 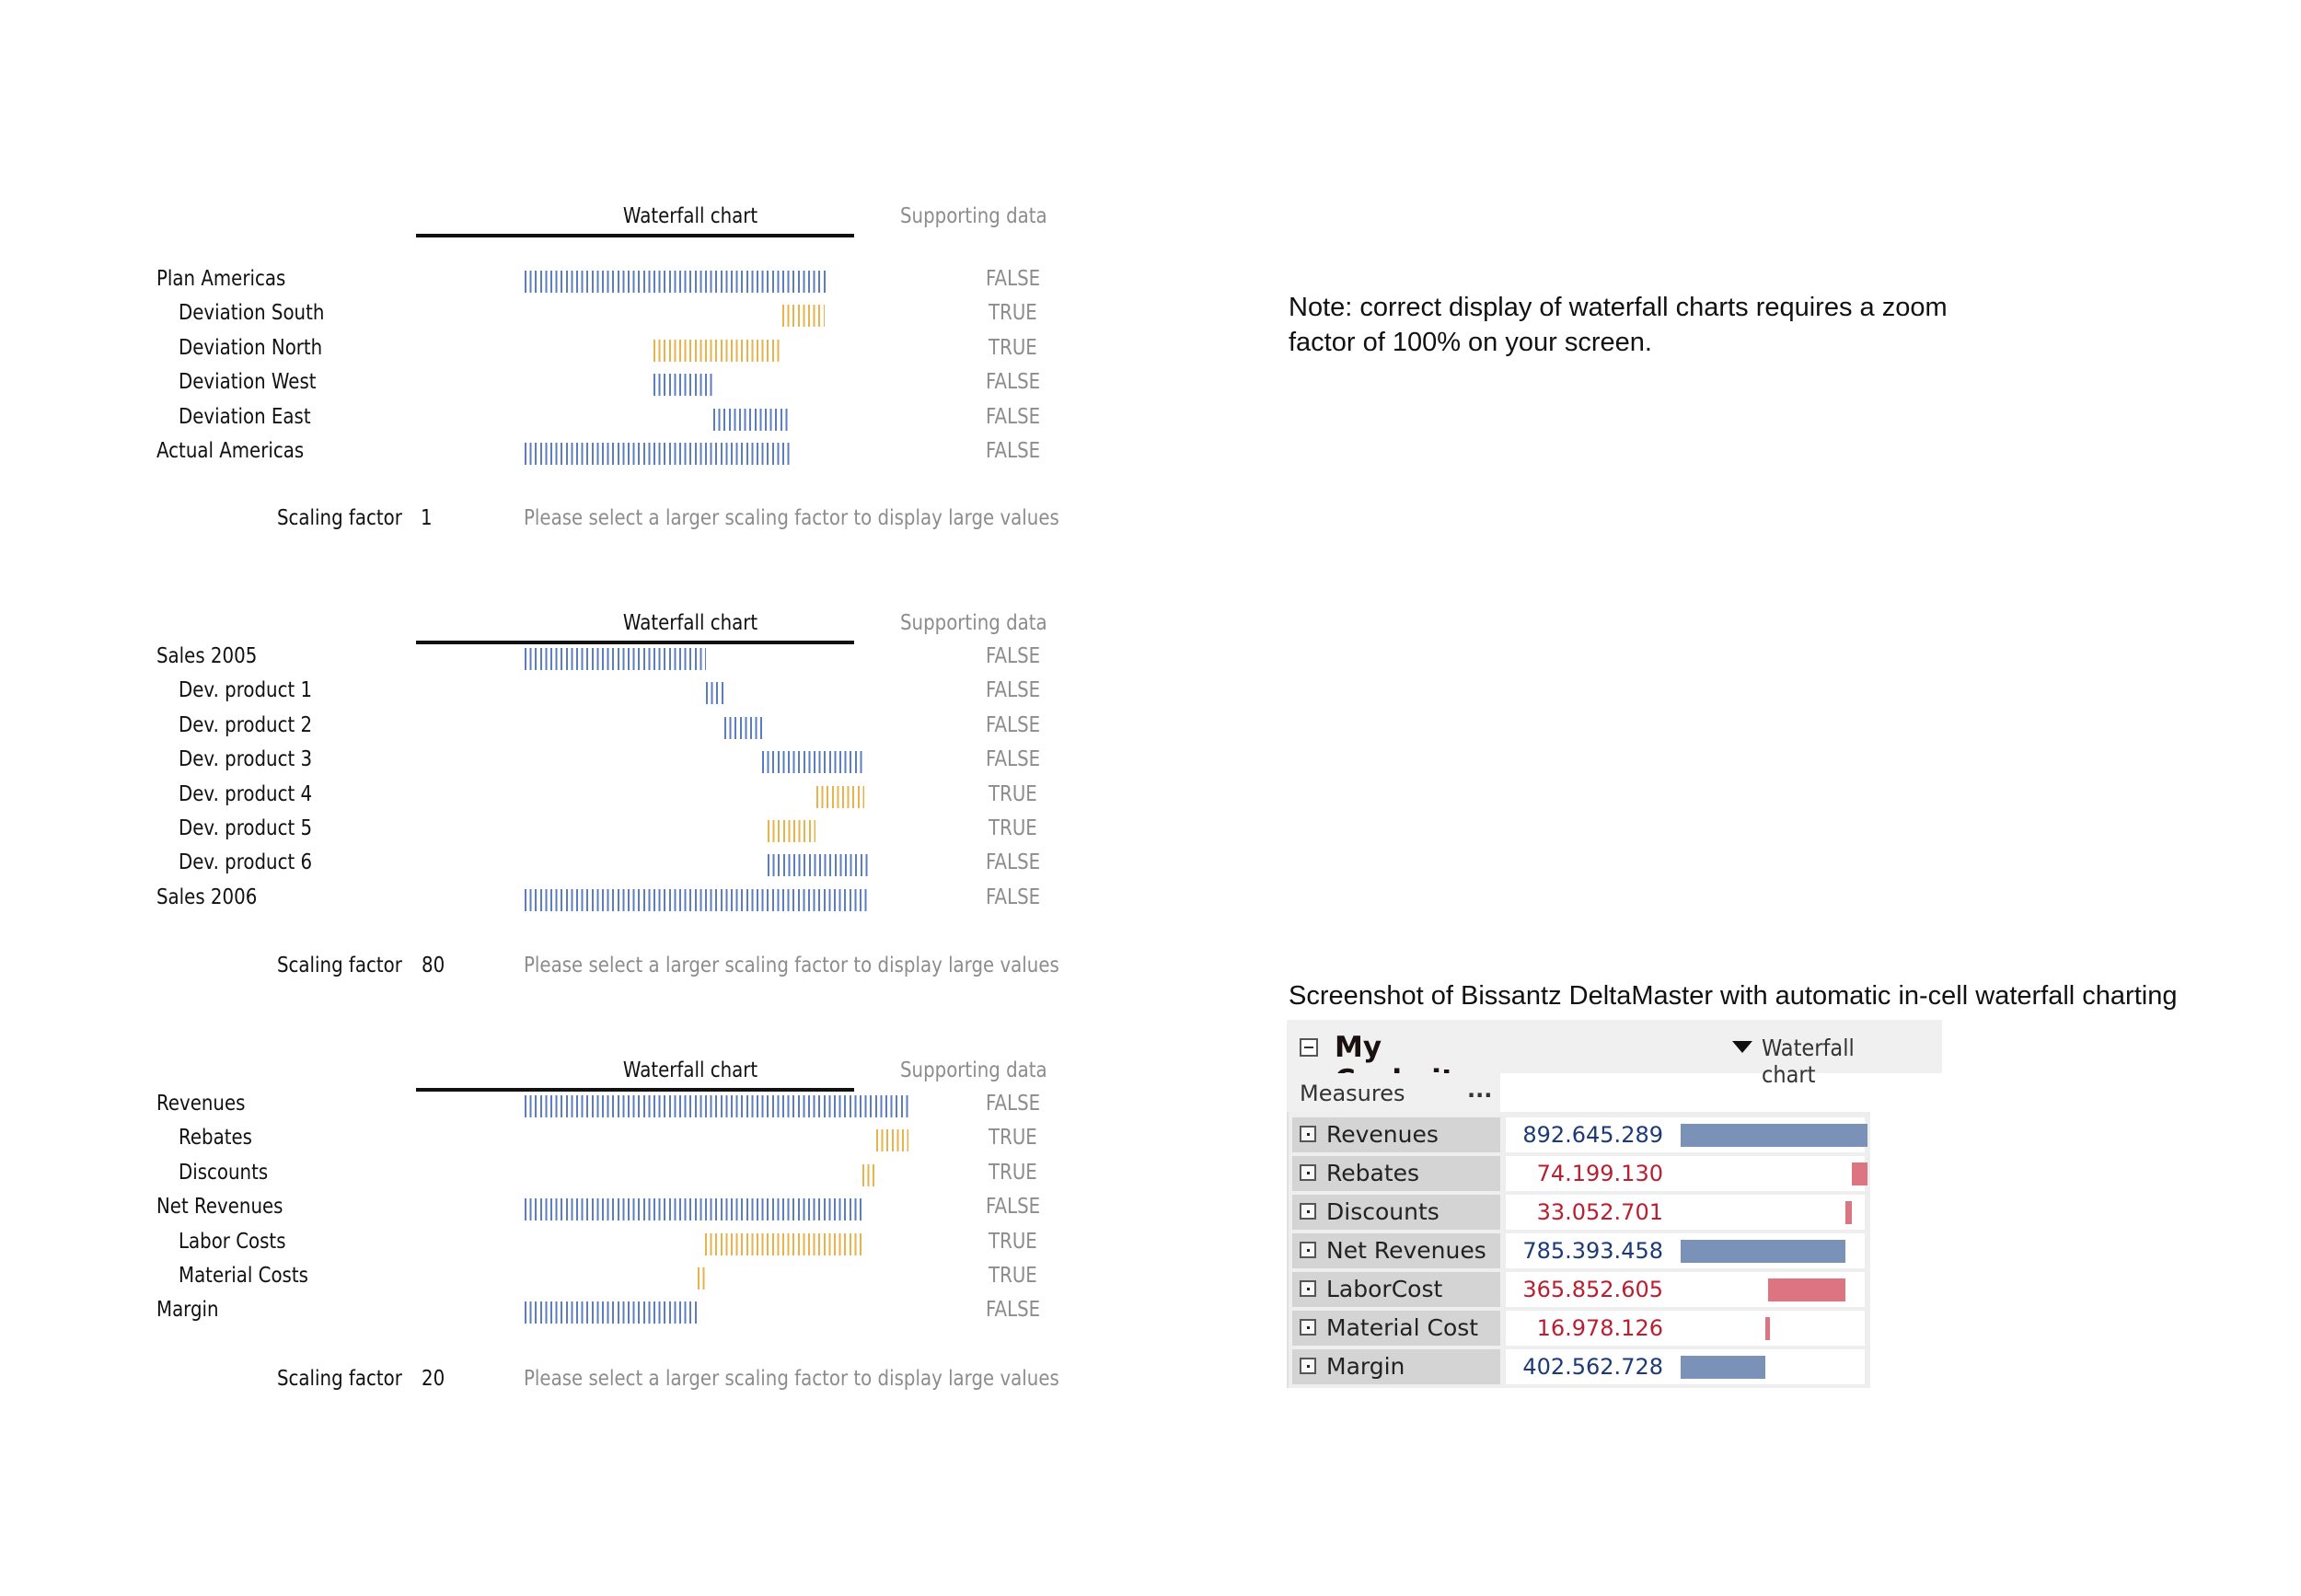 I want to click on measure-value: 892.645.289, so click(x=1592, y=1135).